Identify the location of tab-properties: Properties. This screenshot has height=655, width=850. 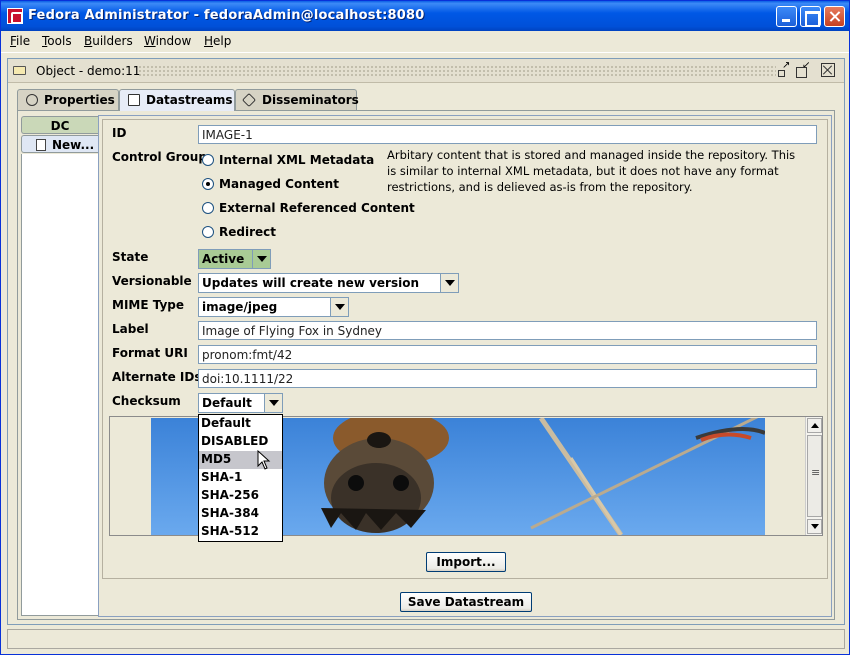
(68, 99).